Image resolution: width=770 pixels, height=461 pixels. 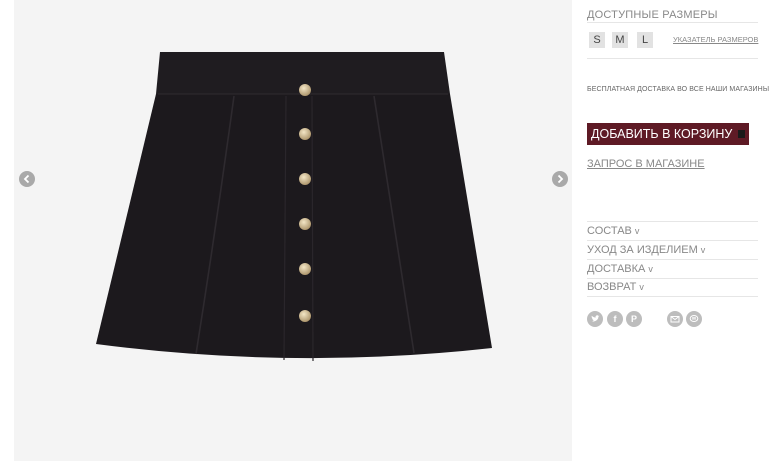 I want to click on free-shipping-text: БЕСПЛАТНАЯ ДОСТАВКА ВО ВСЕ НАШИ МАГАЗИНЫ, so click(x=678, y=89).